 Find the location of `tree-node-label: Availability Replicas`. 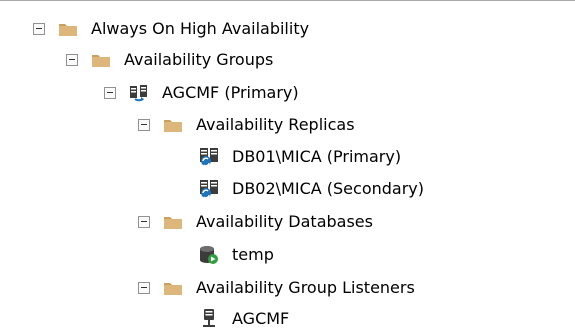

tree-node-label: Availability Replicas is located at coordinates (275, 124).